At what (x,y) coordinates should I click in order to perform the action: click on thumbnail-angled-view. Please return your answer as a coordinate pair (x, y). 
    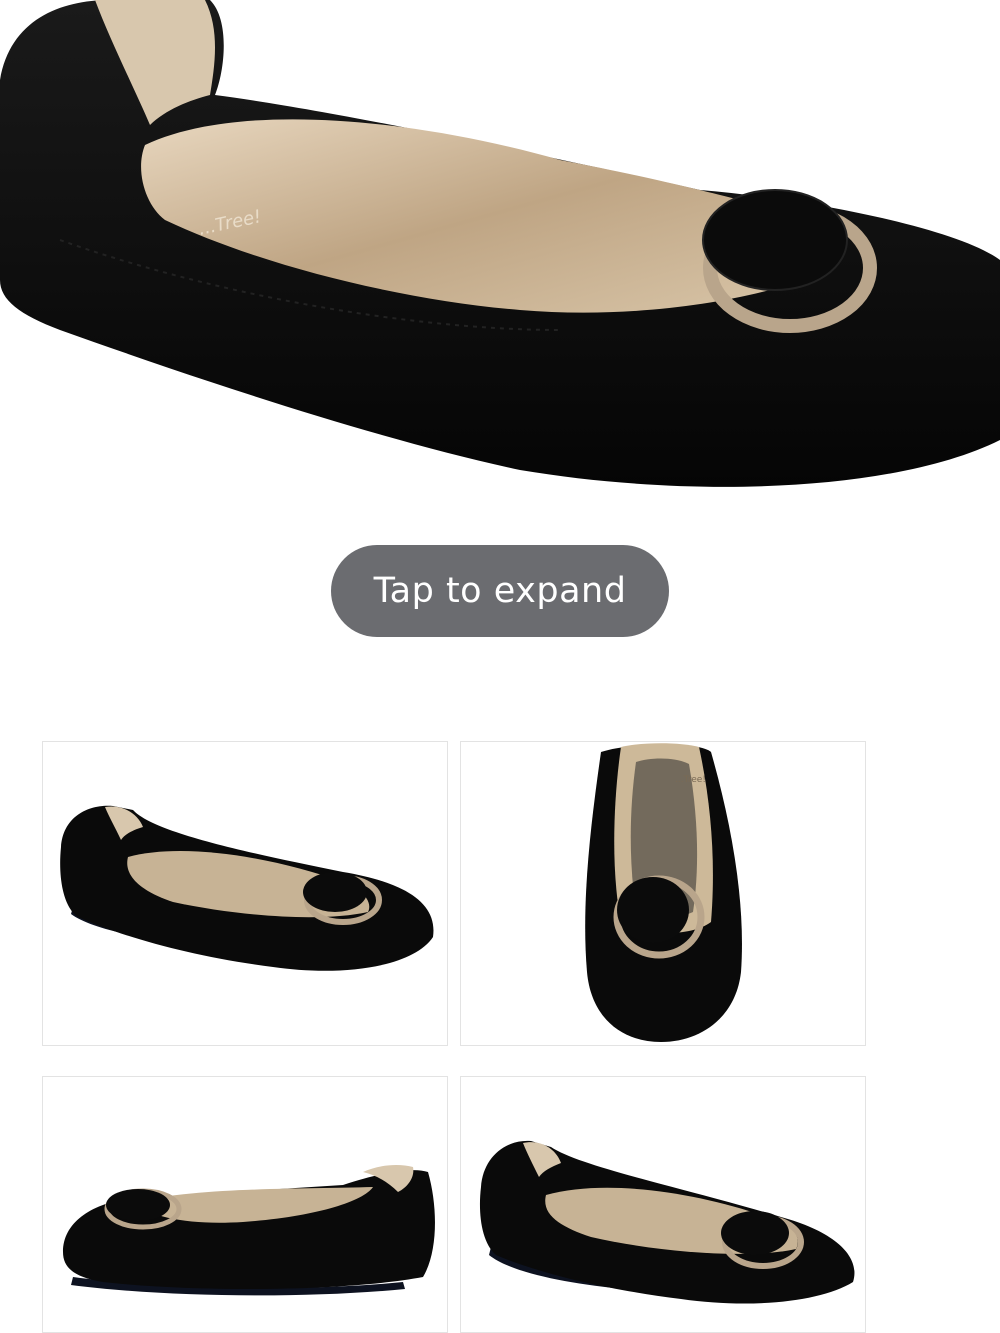
    Looking at the image, I should click on (663, 1204).